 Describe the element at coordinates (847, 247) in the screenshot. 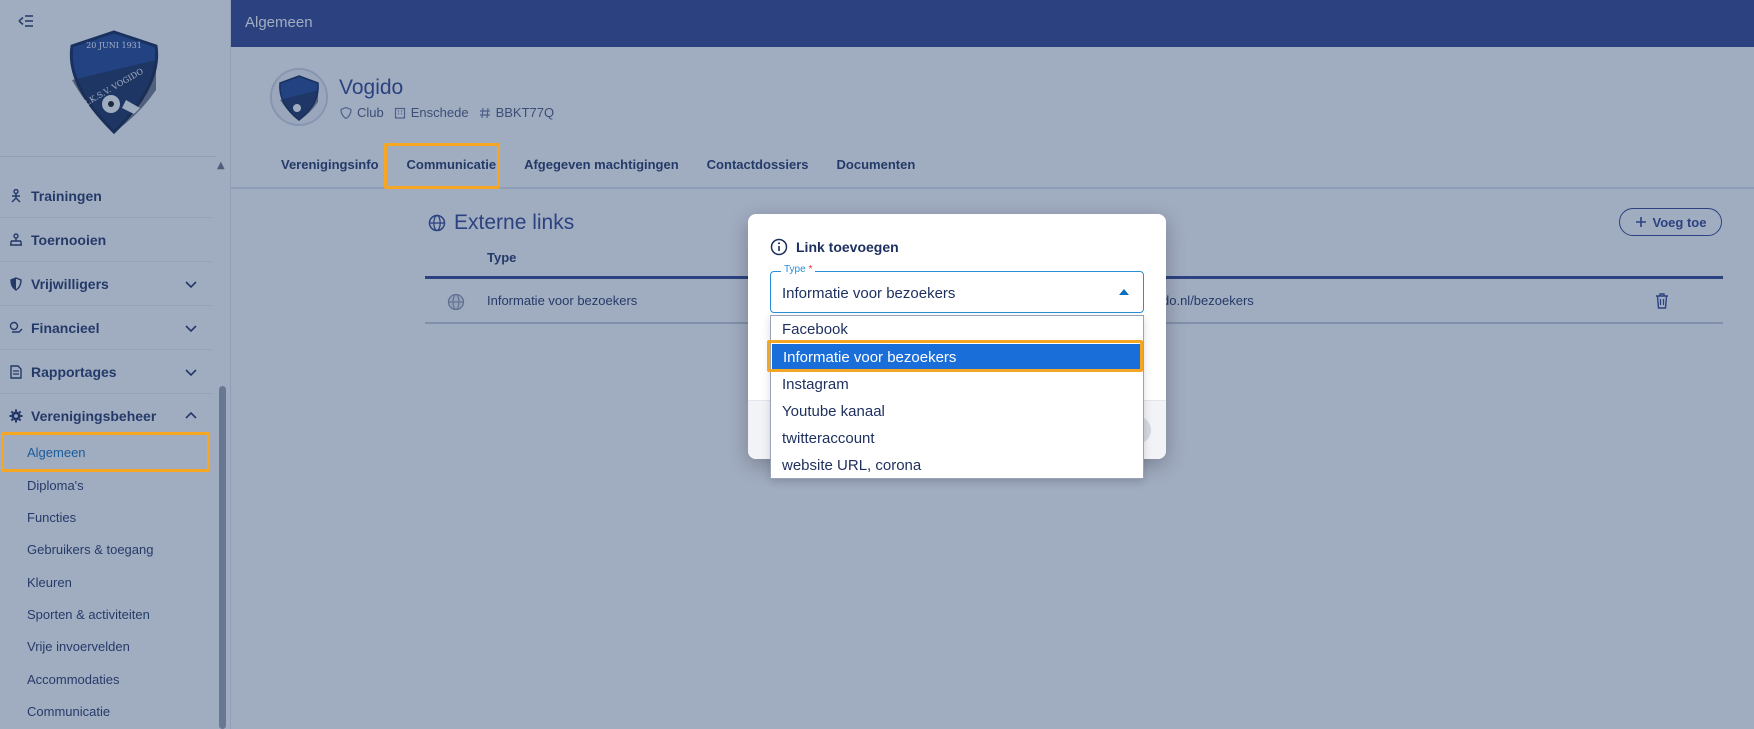

I see `dialog-title-text: Link toevoegen` at that location.